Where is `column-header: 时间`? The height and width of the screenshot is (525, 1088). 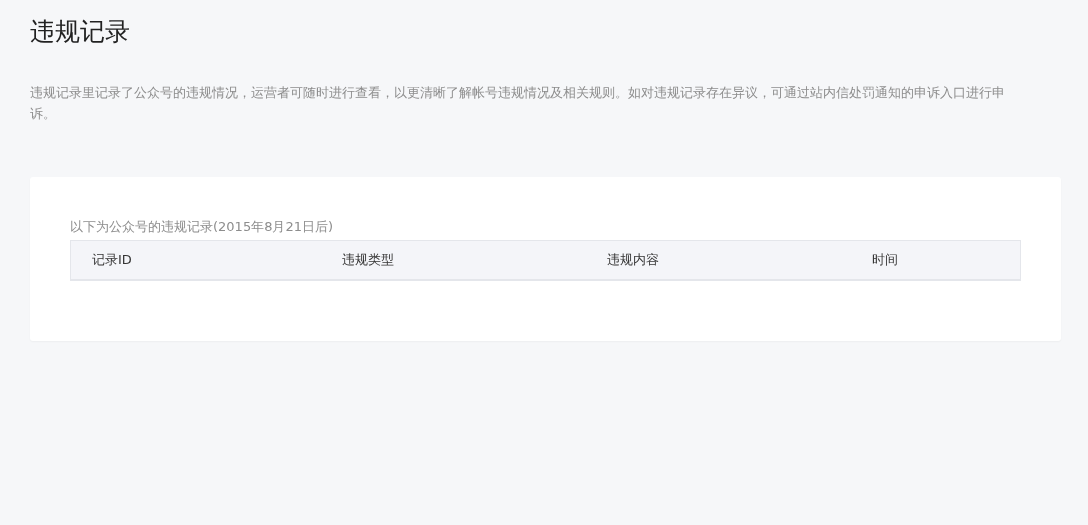 column-header: 时间 is located at coordinates (885, 260).